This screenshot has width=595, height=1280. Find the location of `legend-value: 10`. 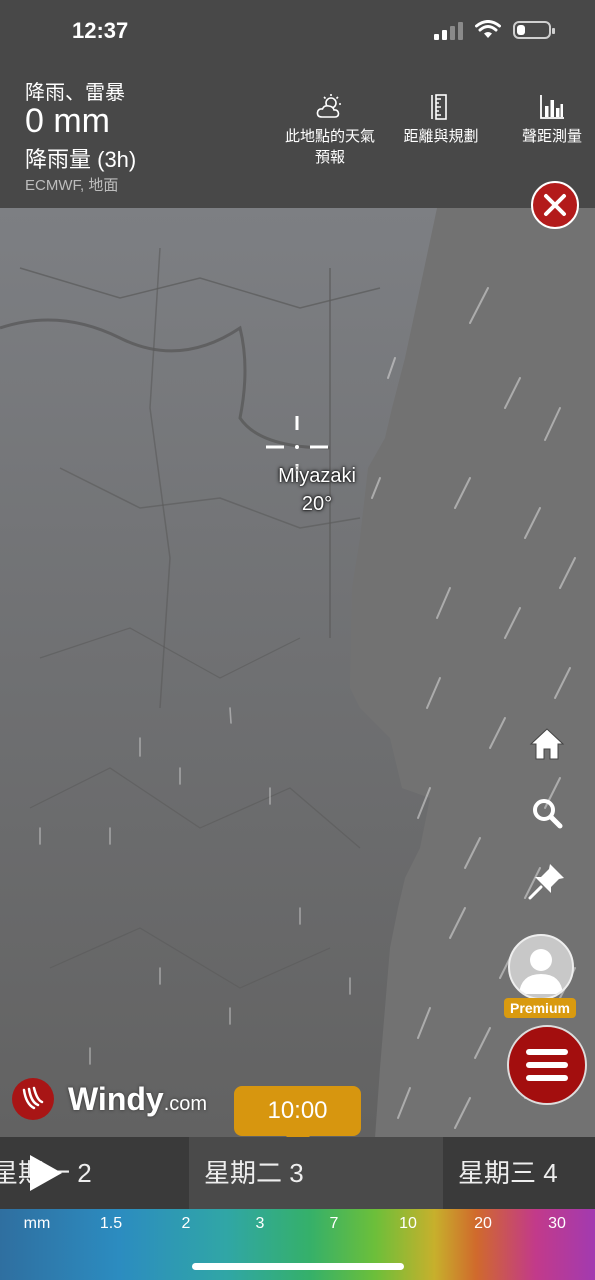

legend-value: 10 is located at coordinates (408, 1223).